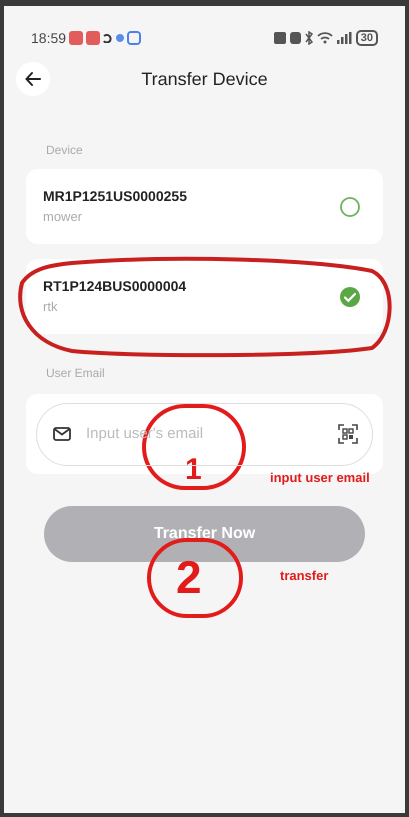 The image size is (409, 817). I want to click on device-type: mower, so click(63, 217).